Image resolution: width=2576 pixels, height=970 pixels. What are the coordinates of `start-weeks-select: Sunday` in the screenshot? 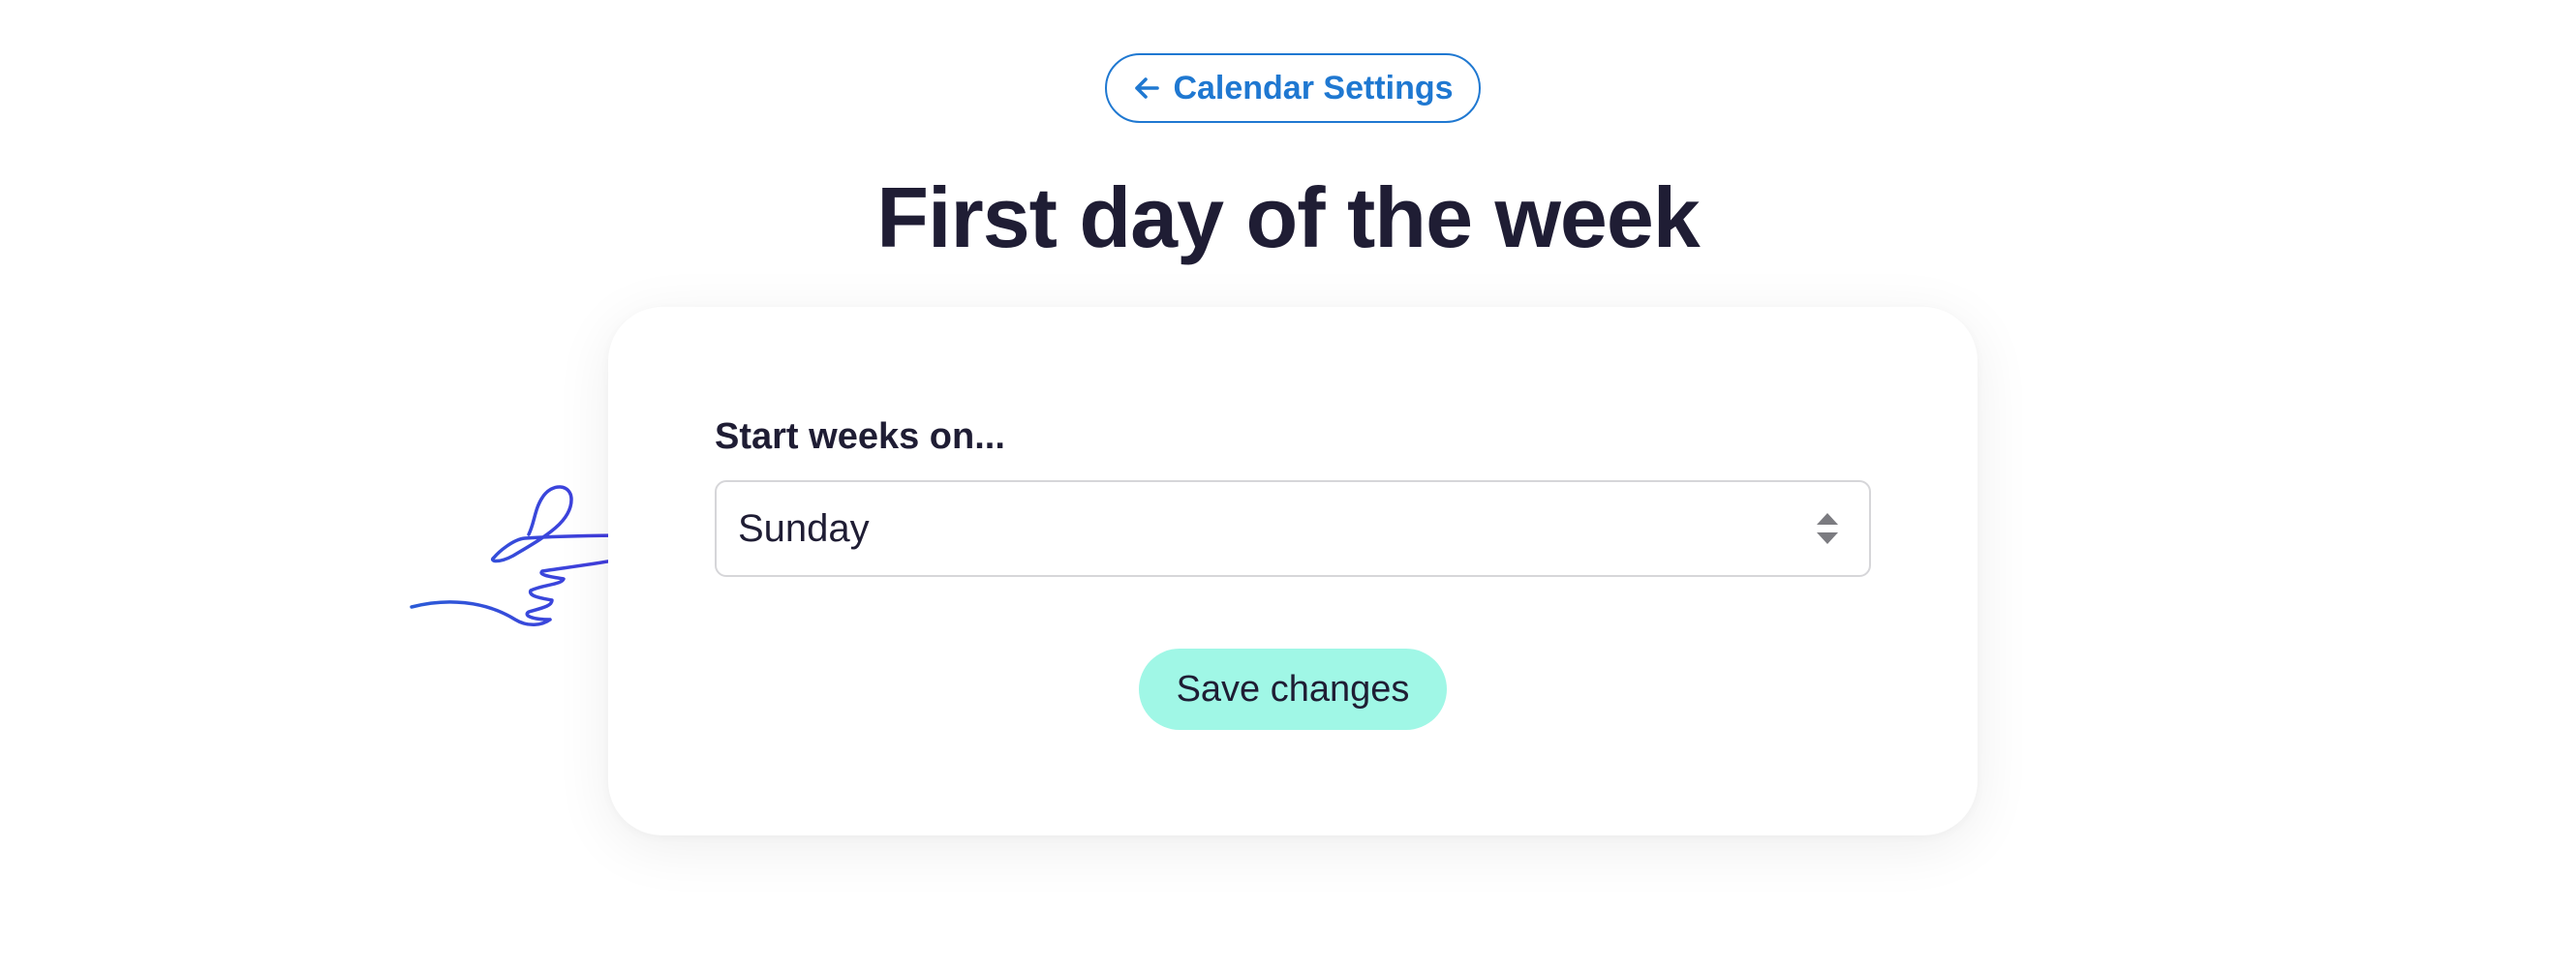 It's located at (1293, 529).